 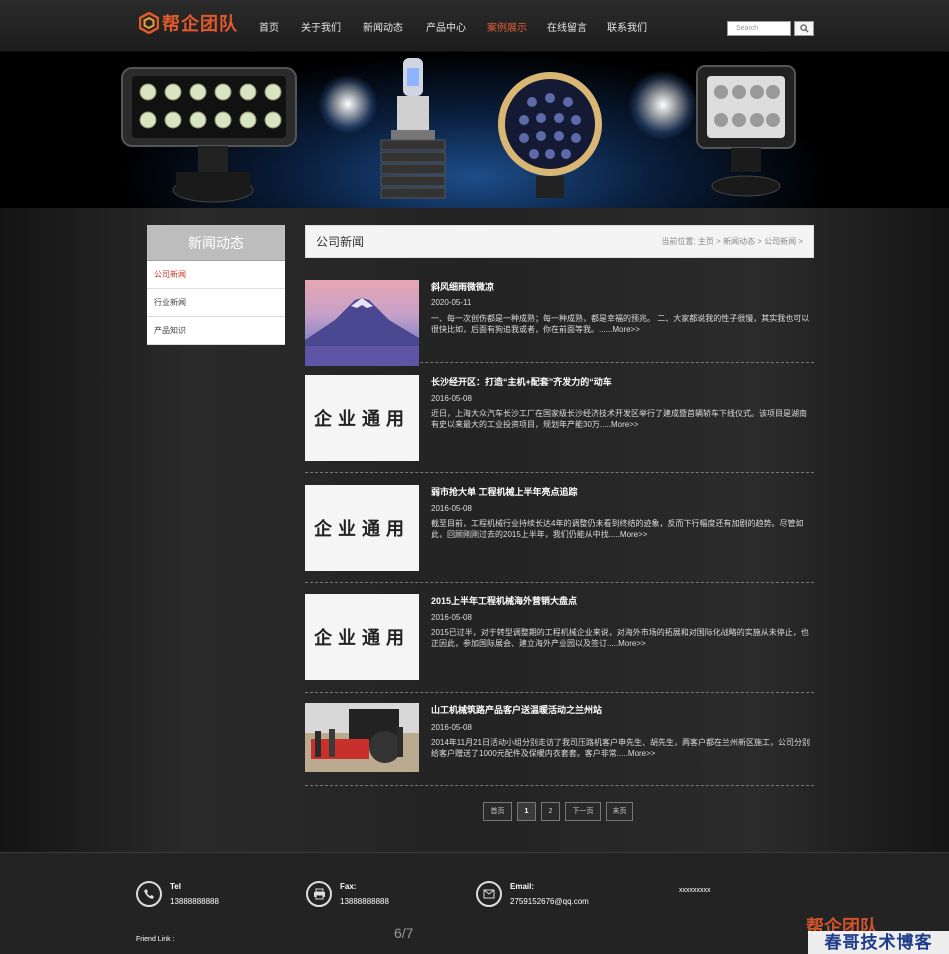 What do you see at coordinates (149, 23) in the screenshot?
I see `logo-hexagon-icon` at bounding box center [149, 23].